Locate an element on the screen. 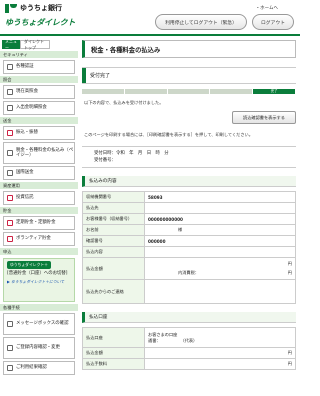 This screenshot has width=320, height=396. sidebar-item-statement: 入出金明細照会 is located at coordinates (39, 108).